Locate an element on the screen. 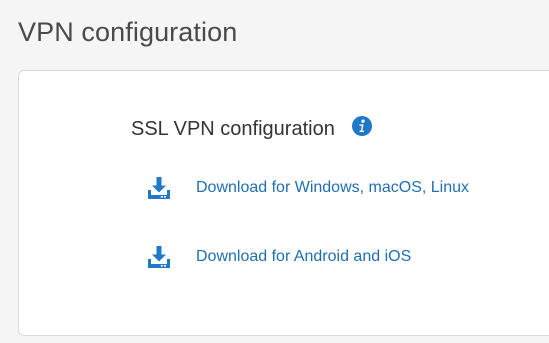  info-icon is located at coordinates (361, 126).